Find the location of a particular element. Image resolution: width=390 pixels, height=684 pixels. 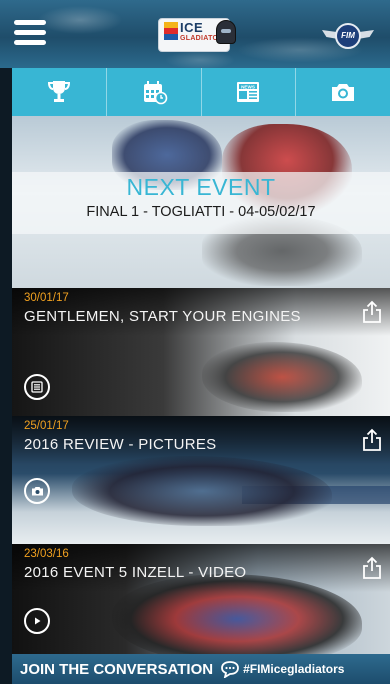

expo-logo-icon is located at coordinates (171, 33).